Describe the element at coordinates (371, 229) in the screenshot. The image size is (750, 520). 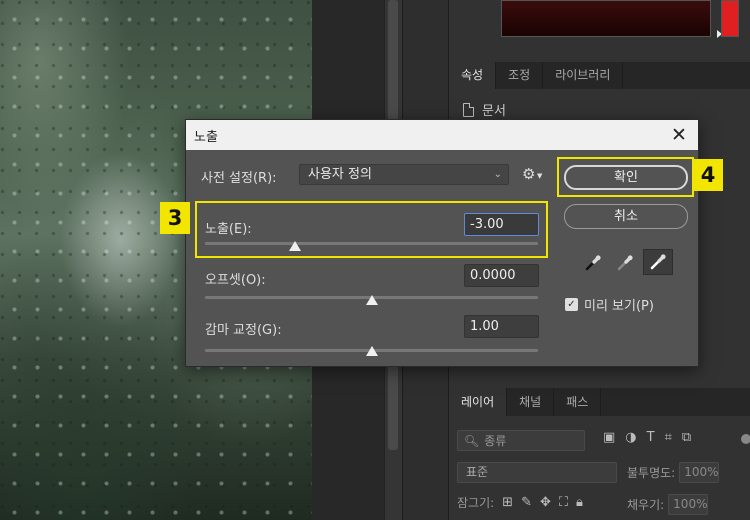
I see `step3-highlight` at that location.